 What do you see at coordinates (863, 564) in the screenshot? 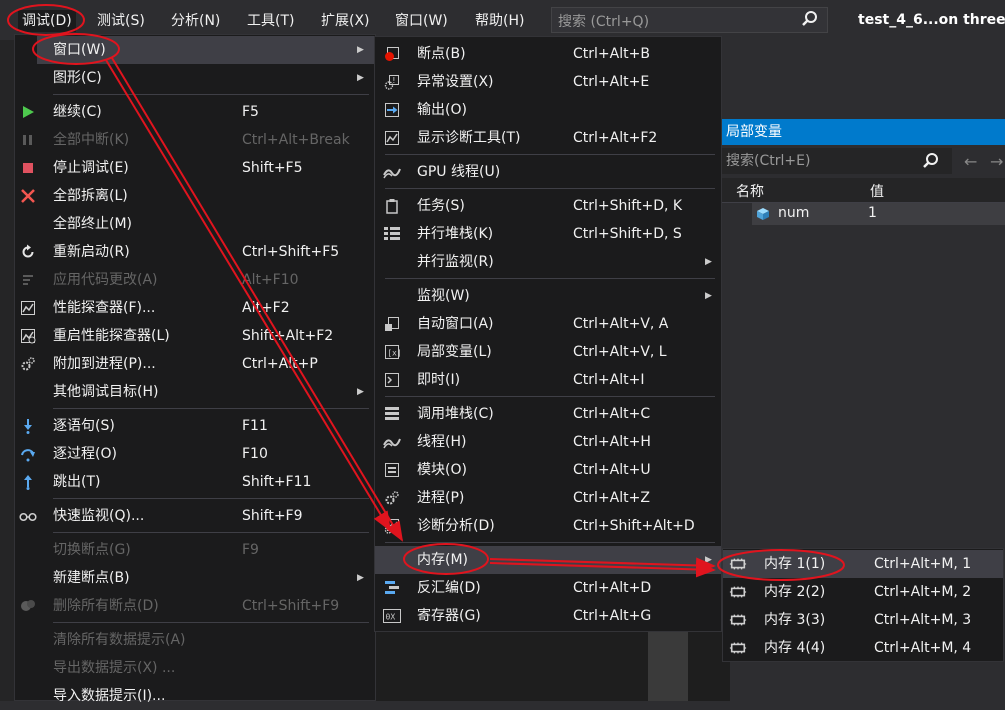
I see `memory-menu-item-1: 内存 1(1) Ctrl+Alt+M, 1` at bounding box center [863, 564].